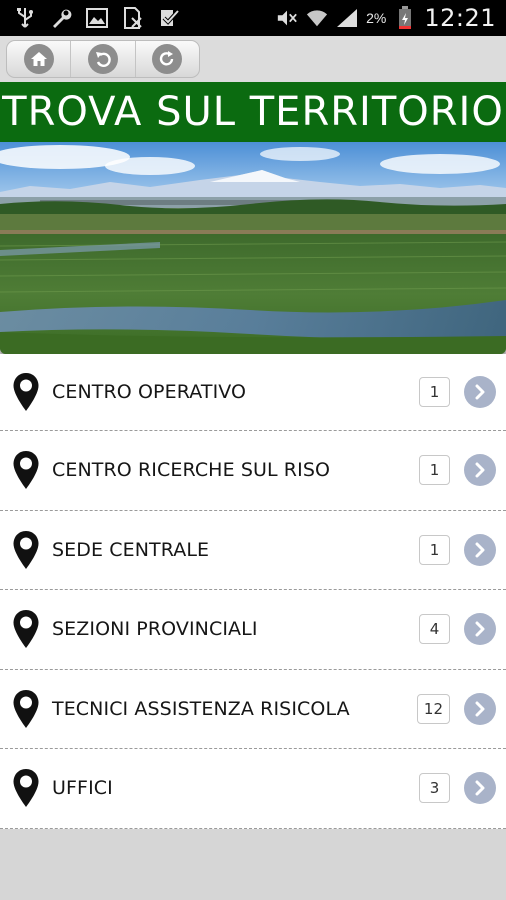 This screenshot has height=900, width=506. What do you see at coordinates (201, 708) in the screenshot?
I see `list-item-label: TECNICI ASSISTENZA RISICOLA` at bounding box center [201, 708].